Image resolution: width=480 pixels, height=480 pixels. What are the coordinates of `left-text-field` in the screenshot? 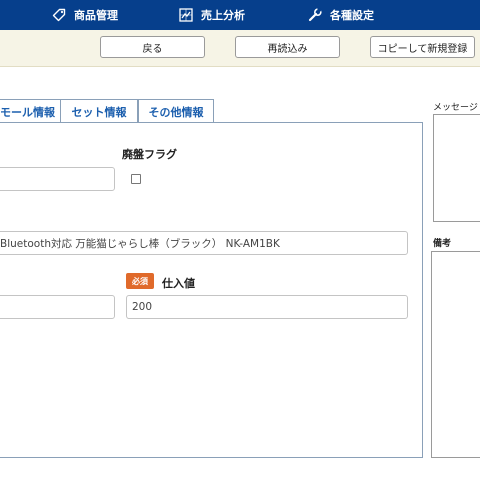 It's located at (57, 179).